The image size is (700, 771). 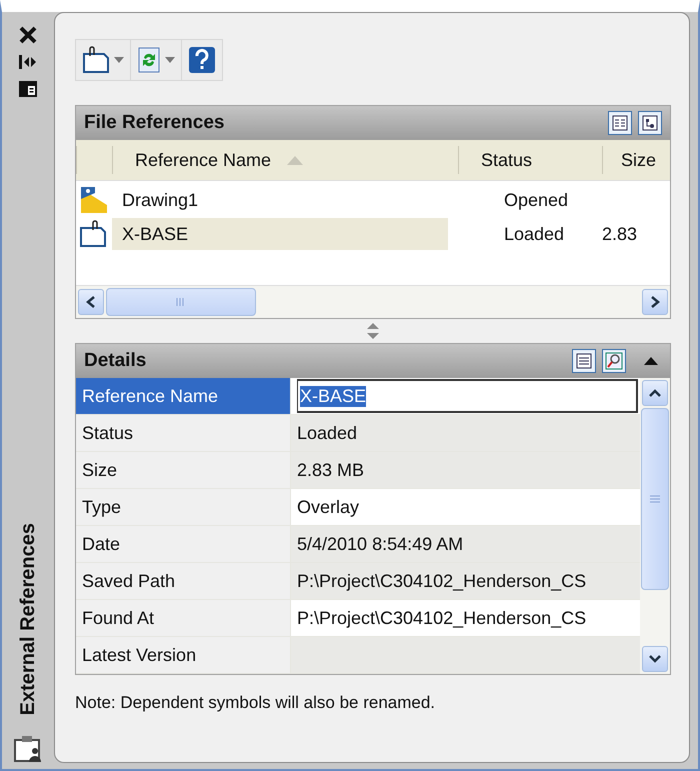 I want to click on status-cell: Loaded, so click(x=534, y=234).